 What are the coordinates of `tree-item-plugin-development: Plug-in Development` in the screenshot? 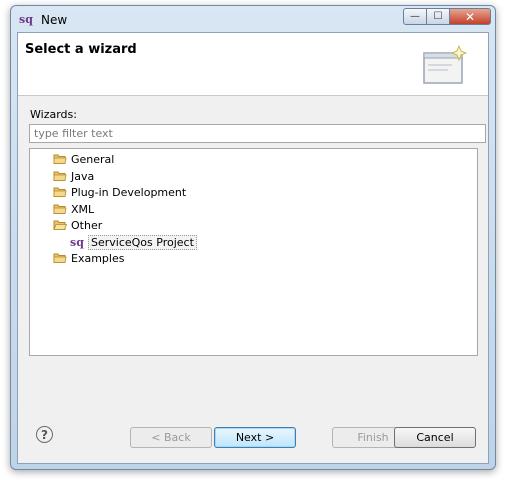 It's located at (119, 192).